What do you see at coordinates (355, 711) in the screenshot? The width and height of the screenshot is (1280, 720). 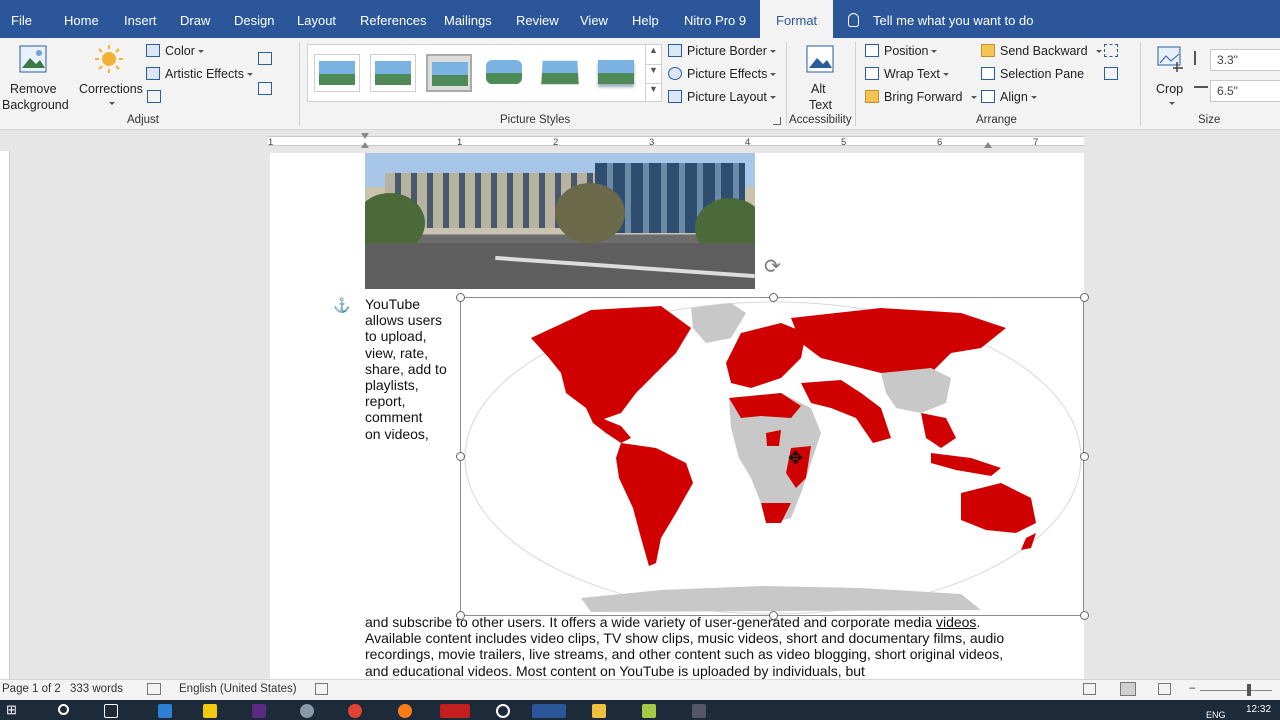 I see `chrome-icon` at bounding box center [355, 711].